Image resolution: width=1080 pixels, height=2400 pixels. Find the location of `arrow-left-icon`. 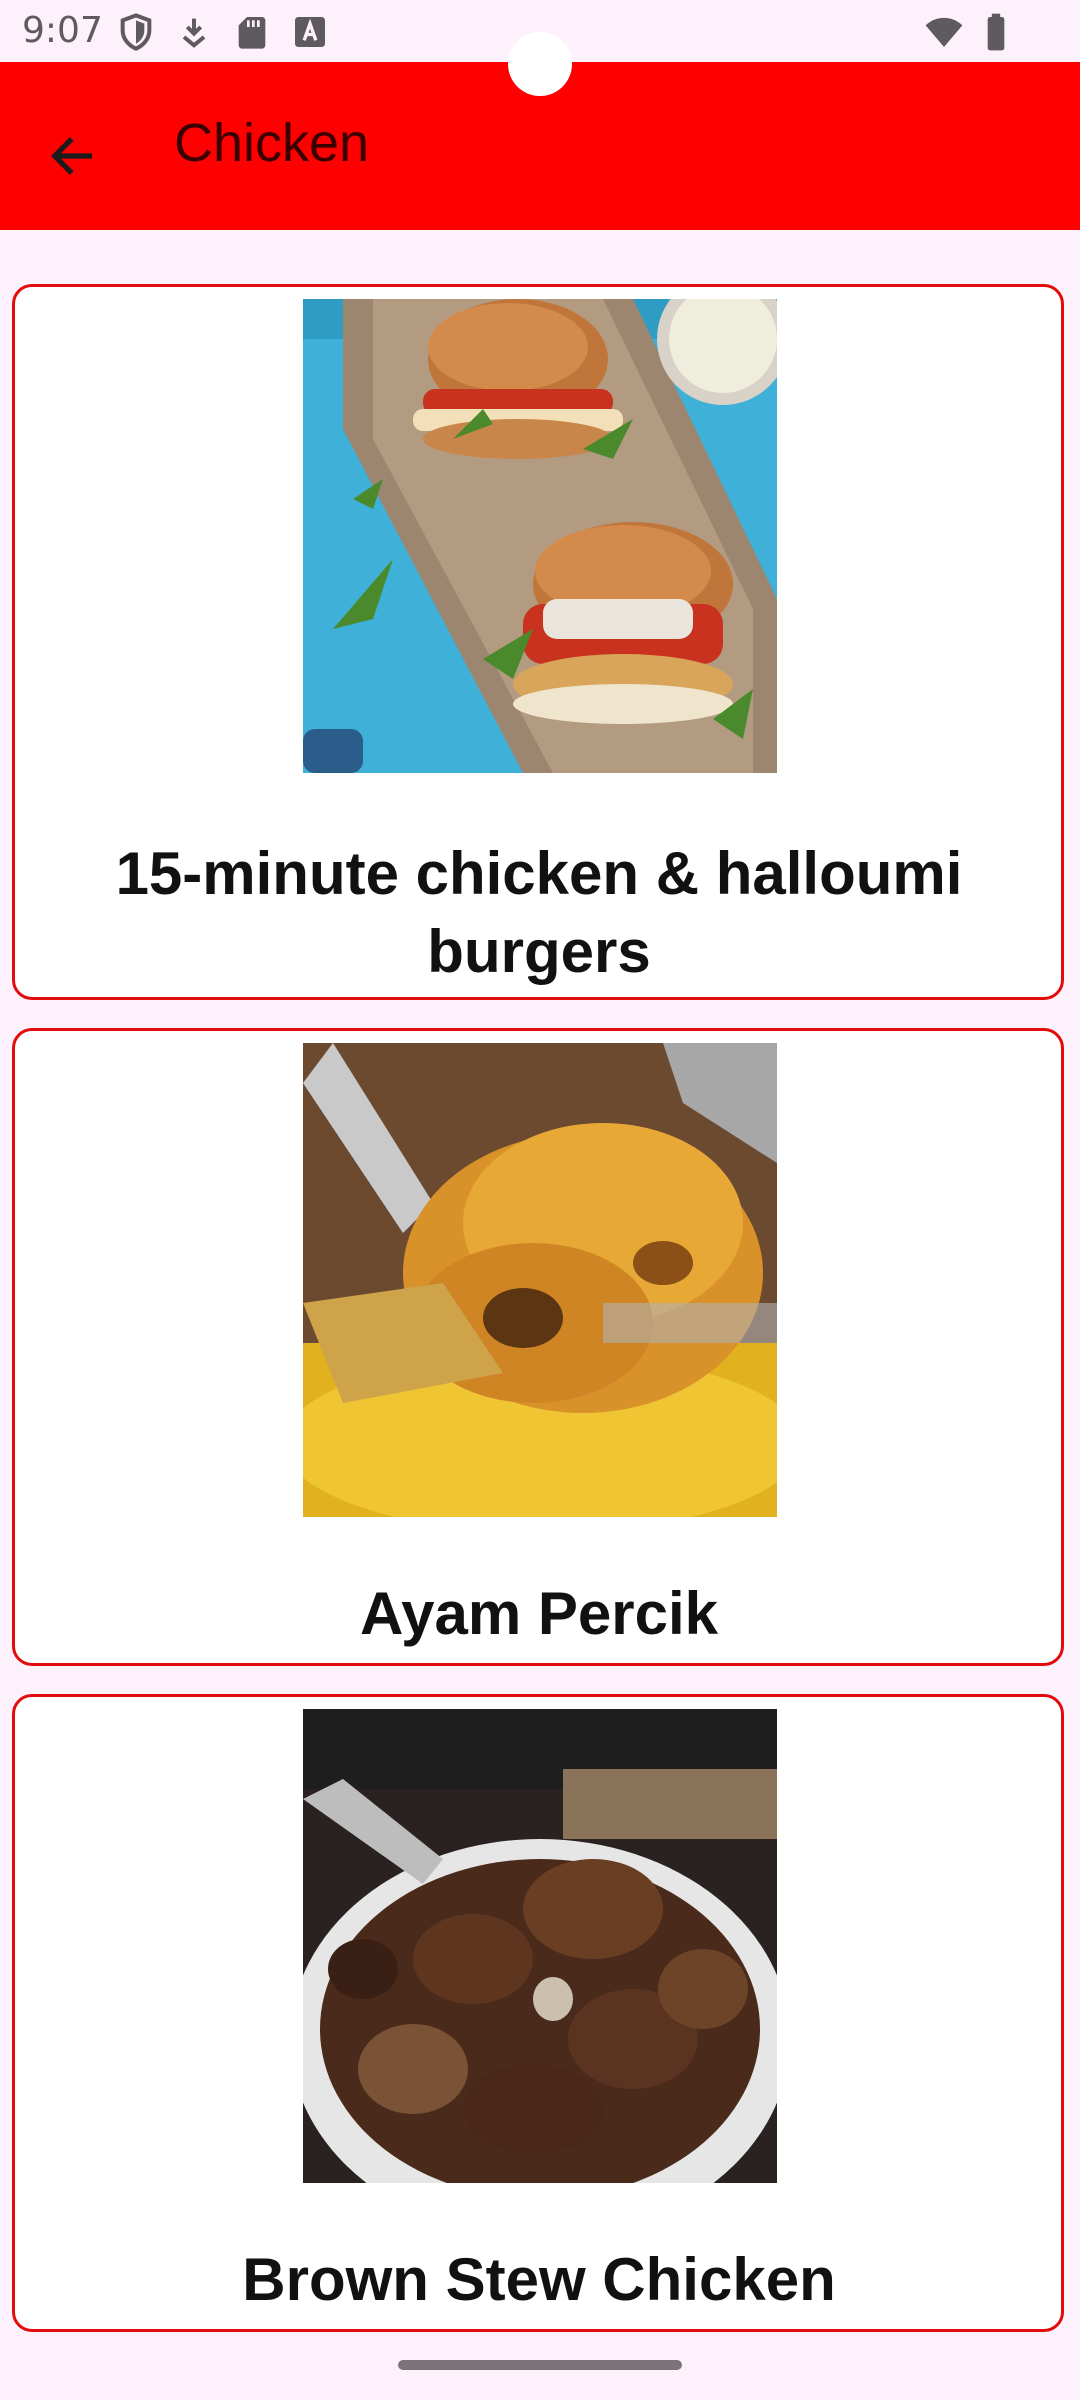

arrow-left-icon is located at coordinates (71, 156).